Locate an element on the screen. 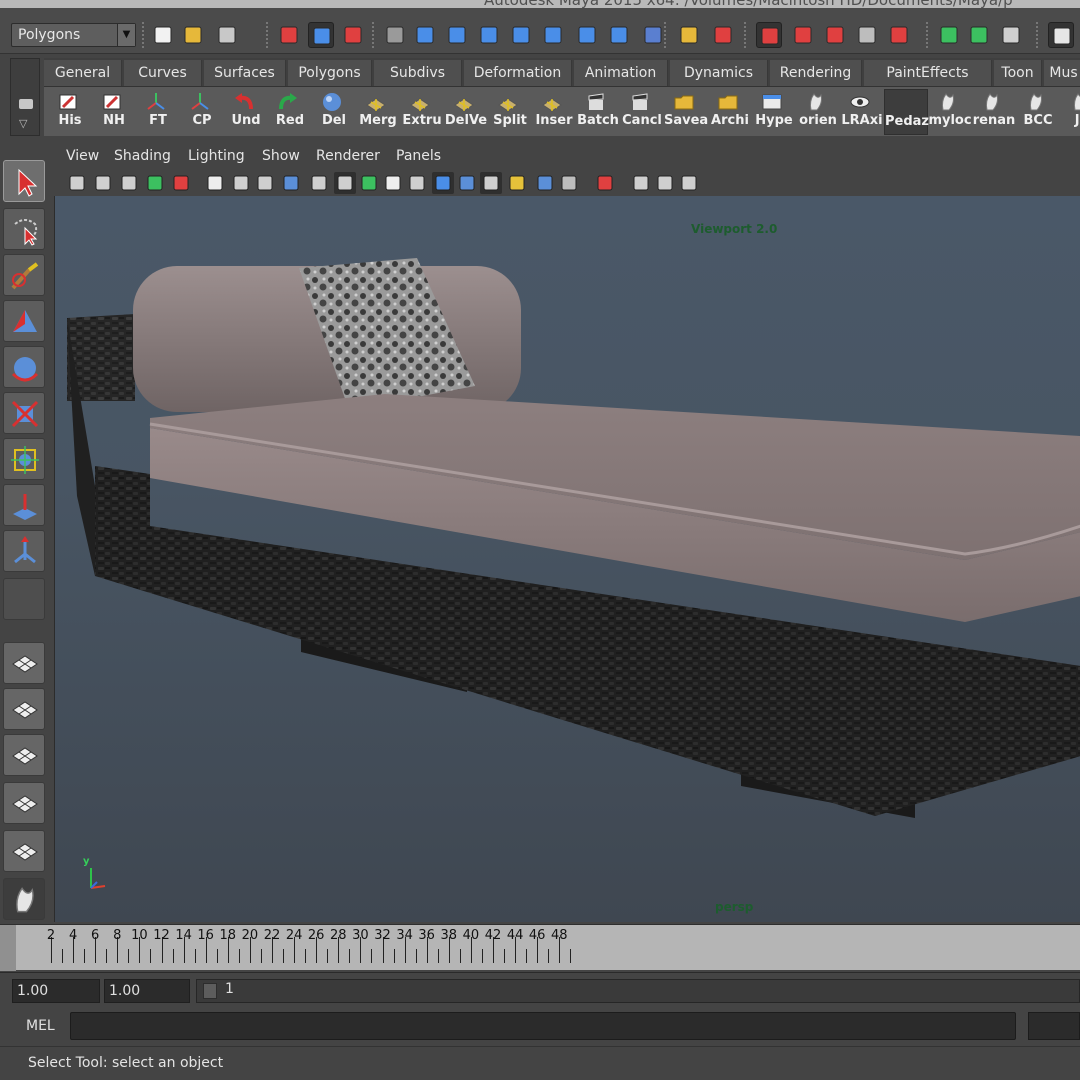 This screenshot has height=1080, width=1080. grid-icon is located at coordinates (241, 183).